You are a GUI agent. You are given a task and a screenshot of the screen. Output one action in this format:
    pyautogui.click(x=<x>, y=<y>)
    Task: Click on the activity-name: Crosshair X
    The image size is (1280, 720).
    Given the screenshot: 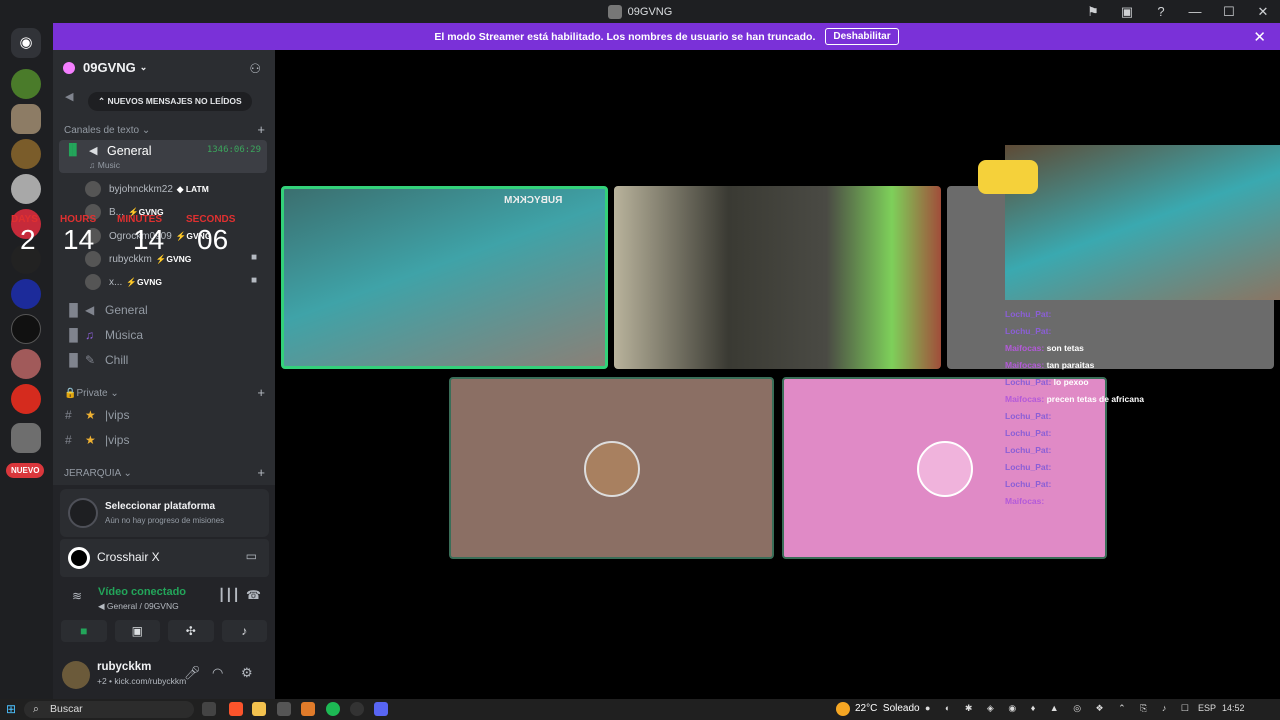 What is the action you would take?
    pyautogui.click(x=128, y=557)
    